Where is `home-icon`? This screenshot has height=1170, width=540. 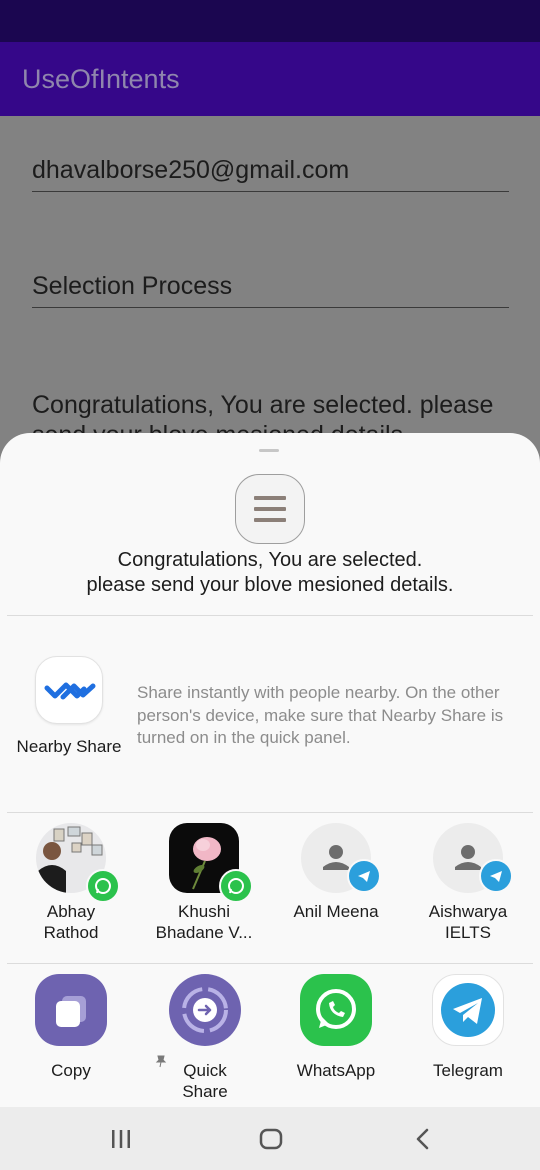 home-icon is located at coordinates (271, 1139).